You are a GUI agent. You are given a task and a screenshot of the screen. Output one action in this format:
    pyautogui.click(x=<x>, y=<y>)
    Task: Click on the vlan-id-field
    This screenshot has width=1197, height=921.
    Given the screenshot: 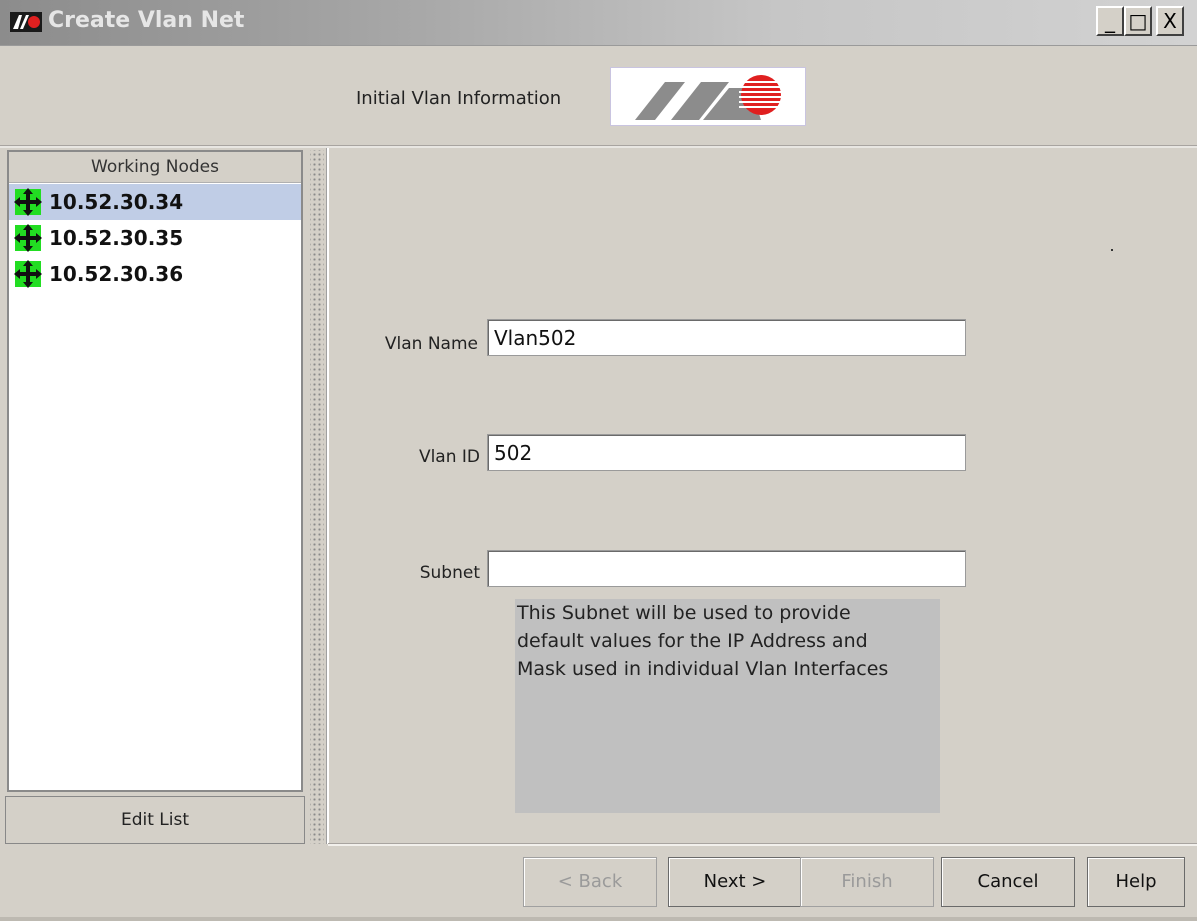 What is the action you would take?
    pyautogui.click(x=726, y=452)
    